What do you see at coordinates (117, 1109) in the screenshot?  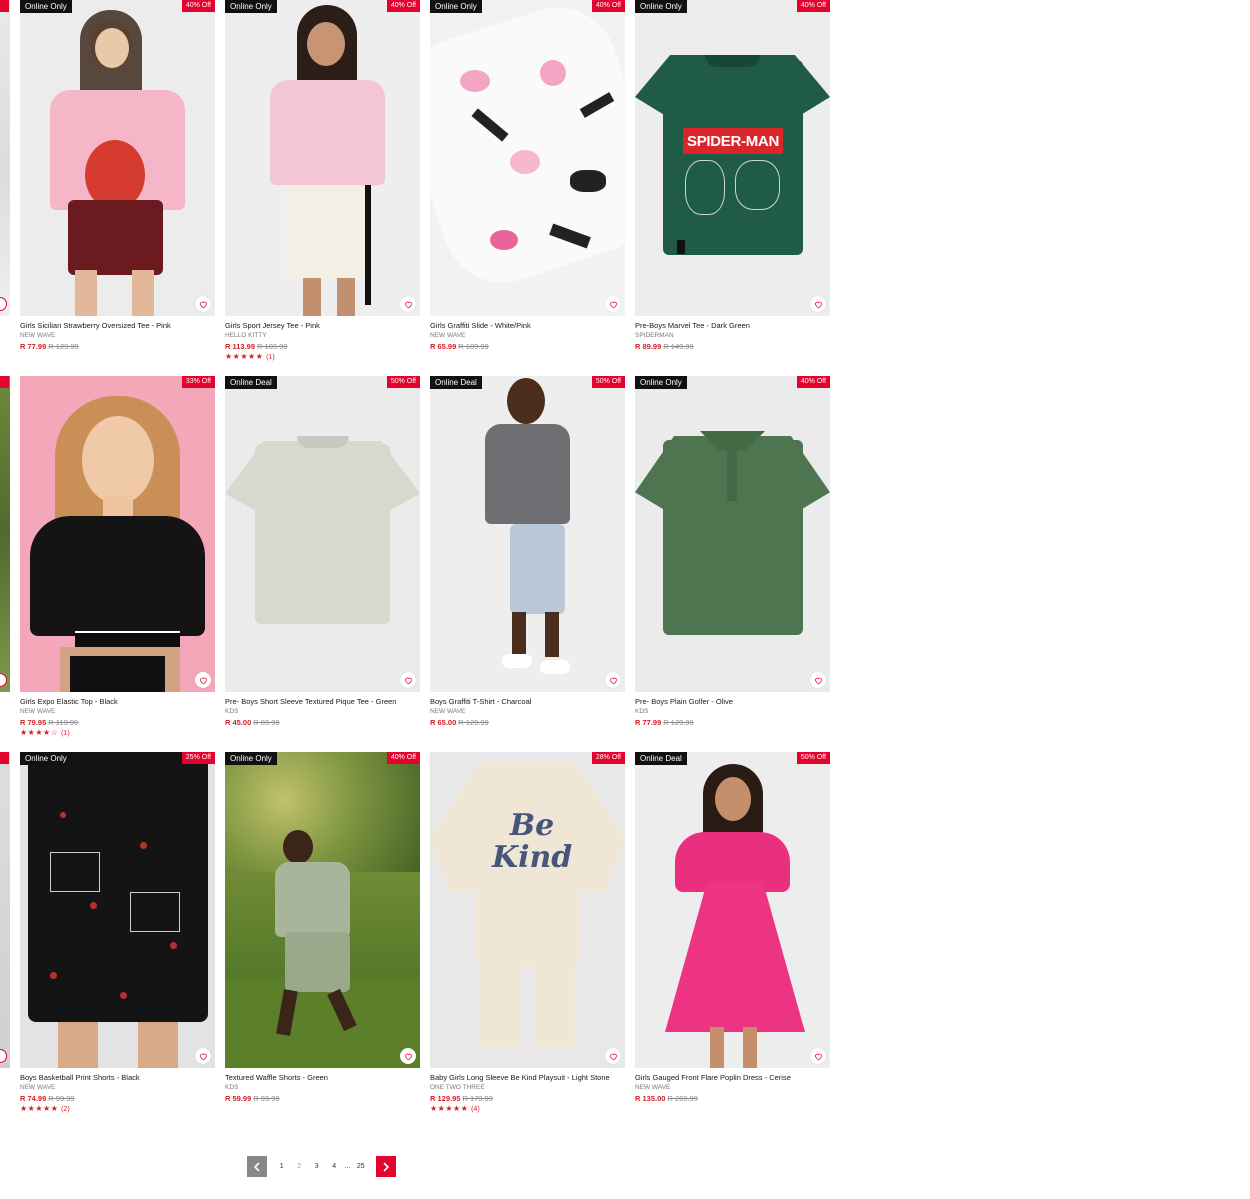 I see `rating-stars: ★★★★★ (2)` at bounding box center [117, 1109].